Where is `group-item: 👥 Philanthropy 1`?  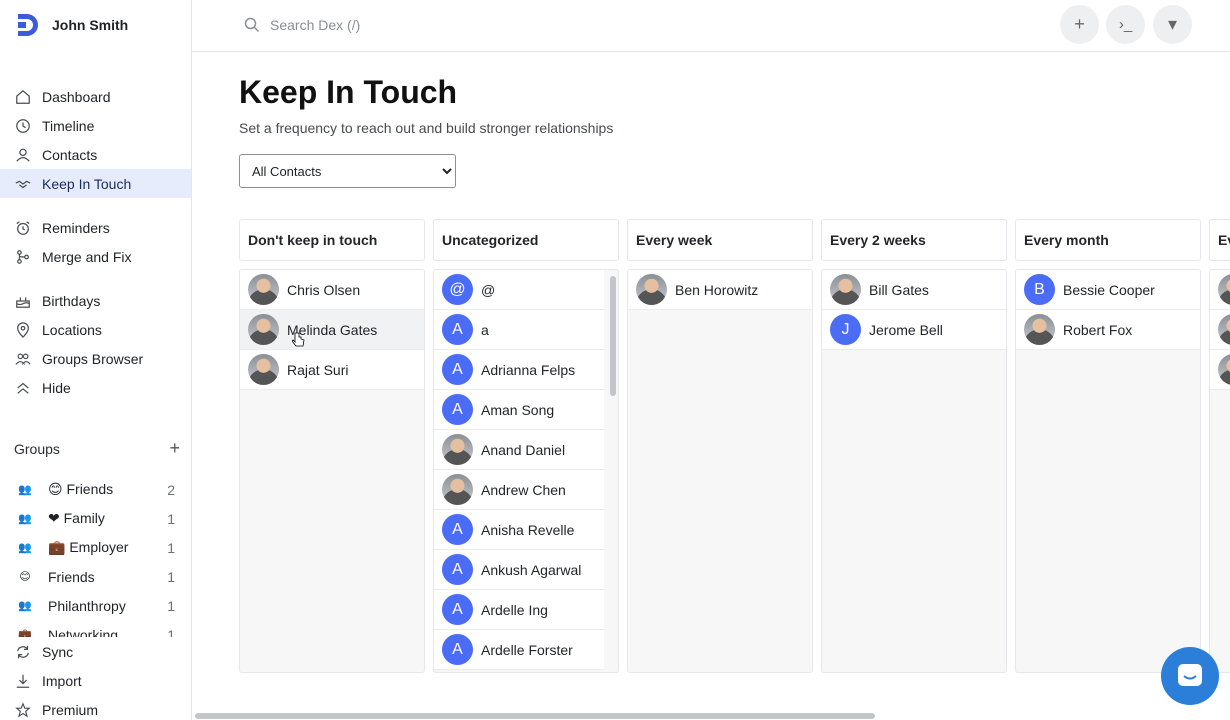
group-item: 👥 Philanthropy 1 is located at coordinates (95, 605).